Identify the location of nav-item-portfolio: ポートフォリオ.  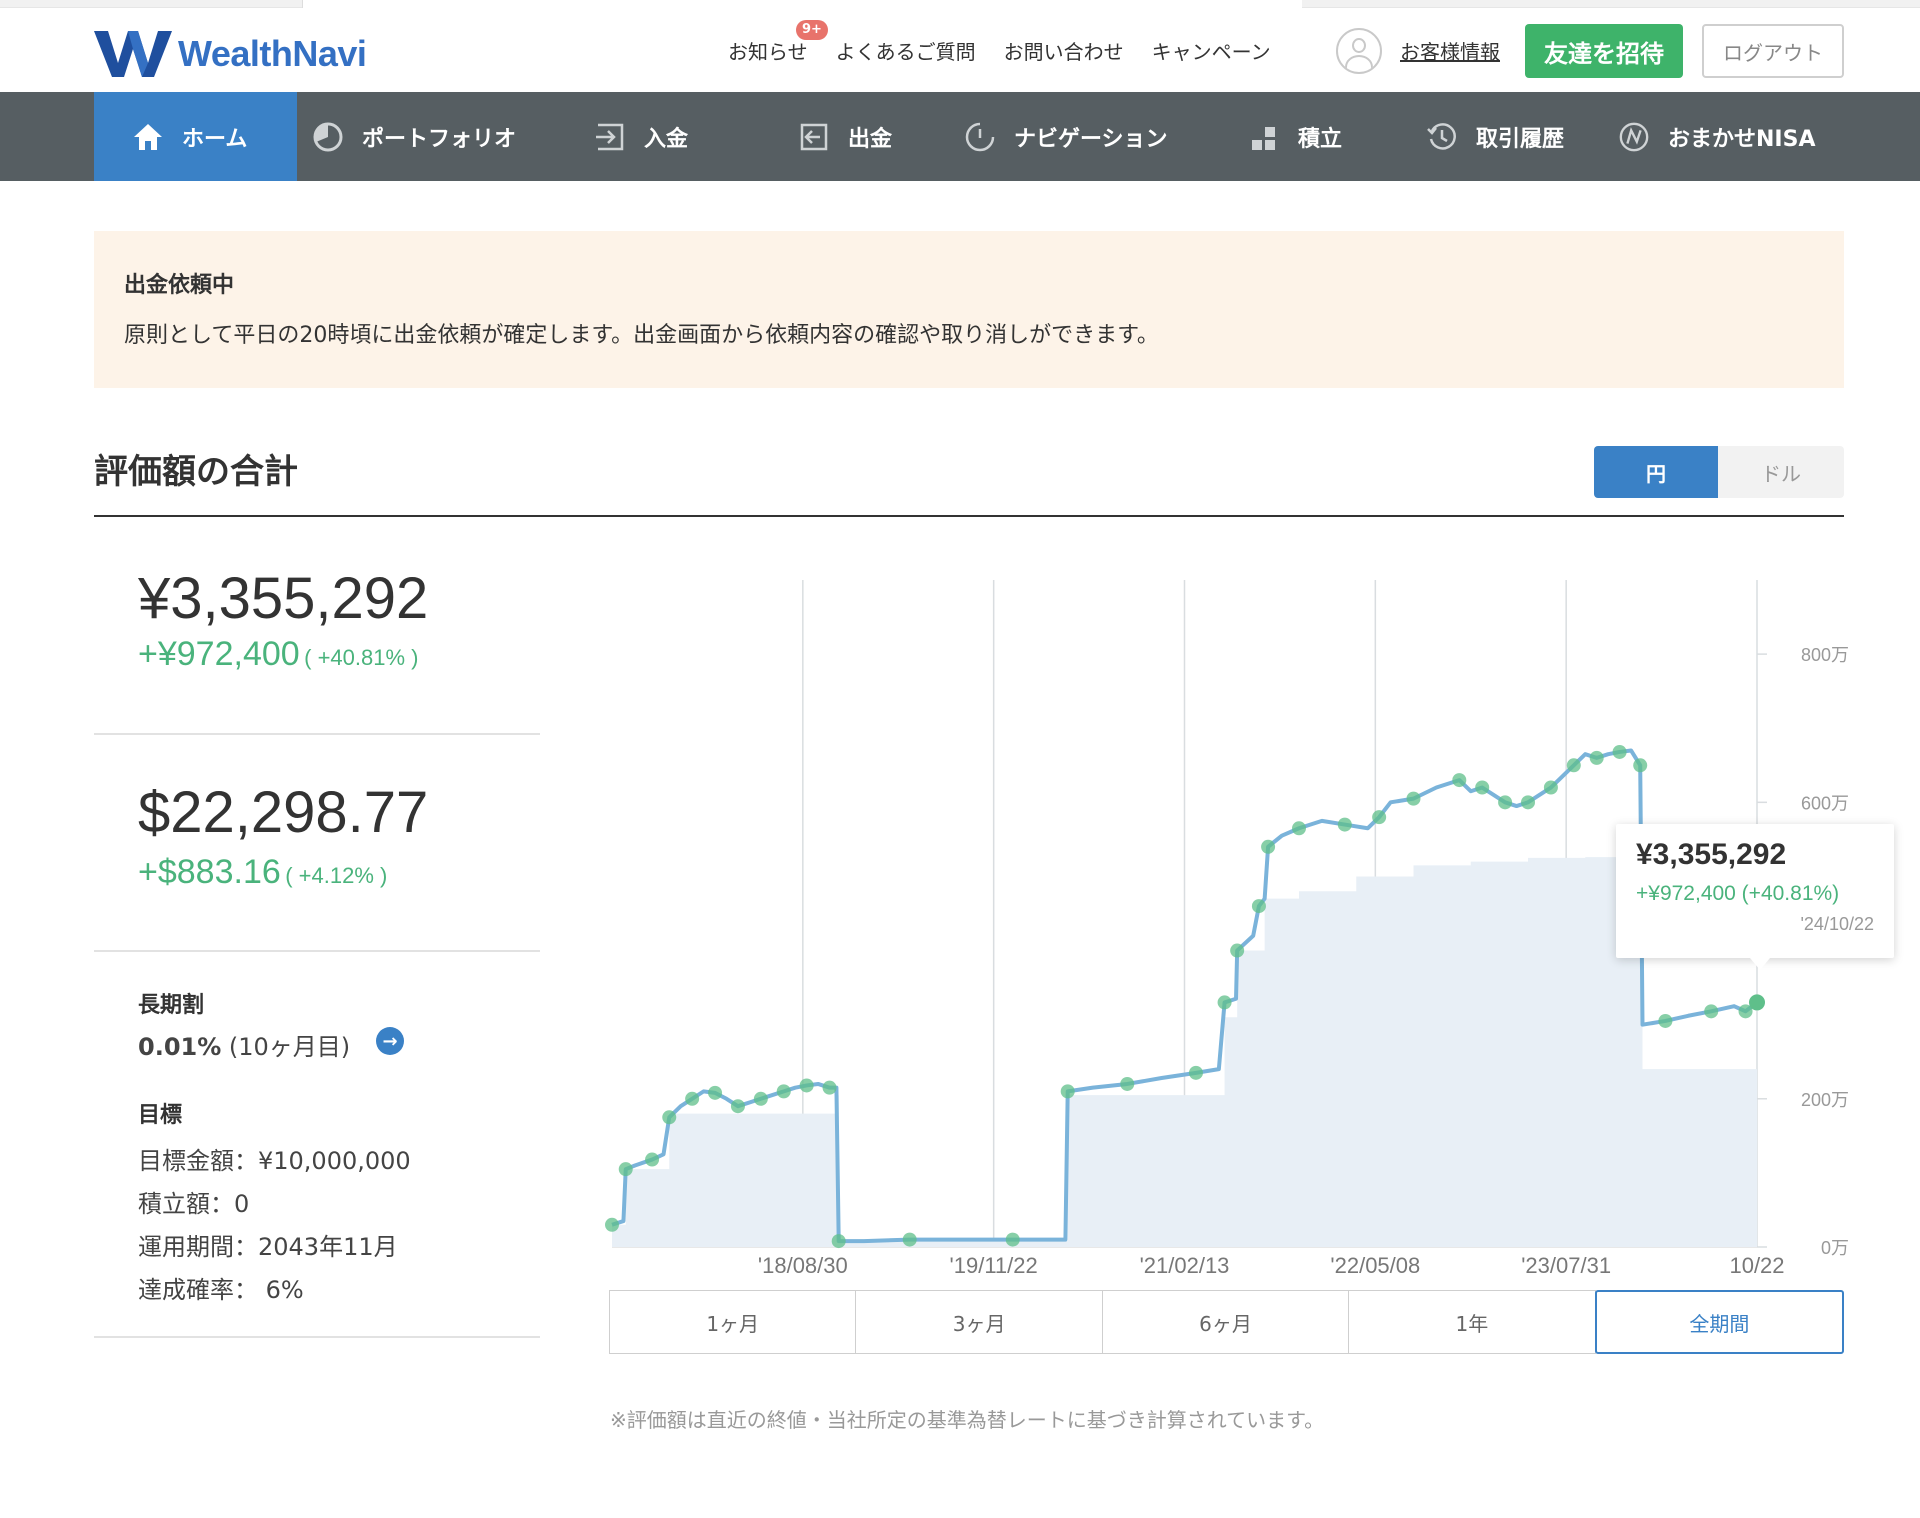
(414, 136).